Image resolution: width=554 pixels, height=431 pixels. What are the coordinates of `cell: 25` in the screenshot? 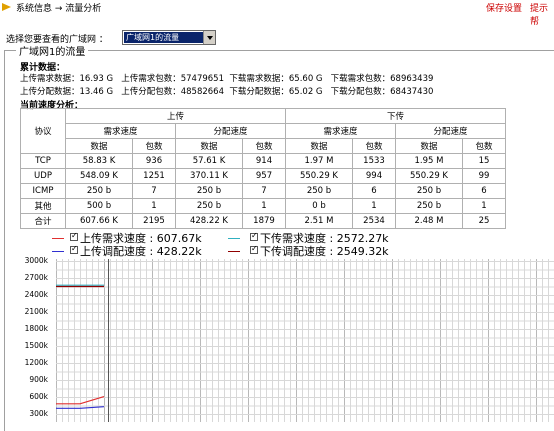 It's located at (484, 221).